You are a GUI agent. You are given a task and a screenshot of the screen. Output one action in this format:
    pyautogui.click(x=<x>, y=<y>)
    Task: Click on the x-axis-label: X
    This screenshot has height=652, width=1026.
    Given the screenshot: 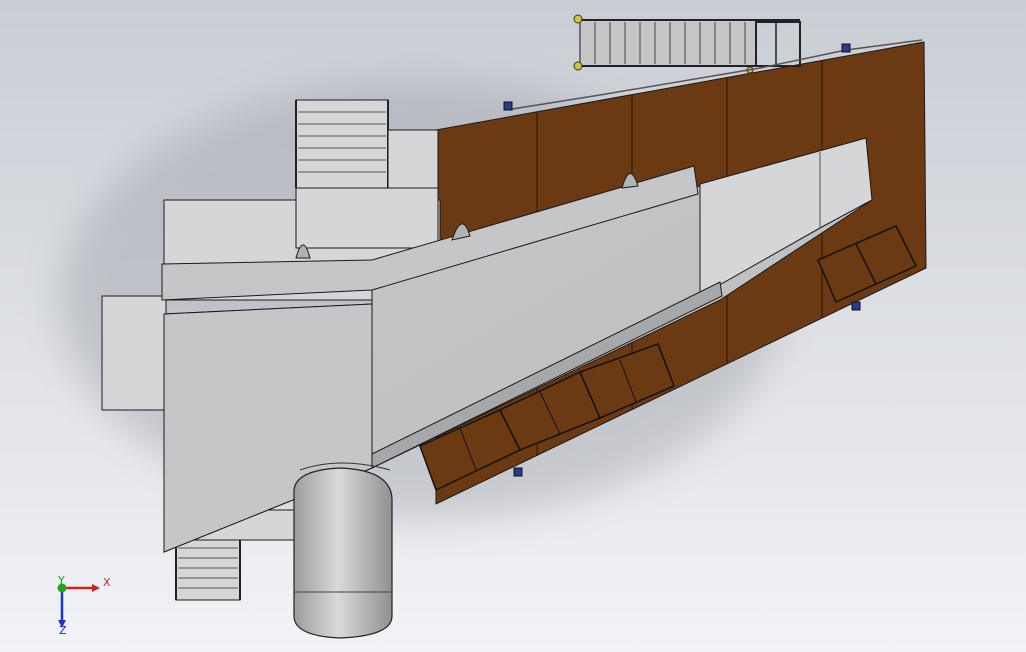 What is the action you would take?
    pyautogui.click(x=107, y=582)
    